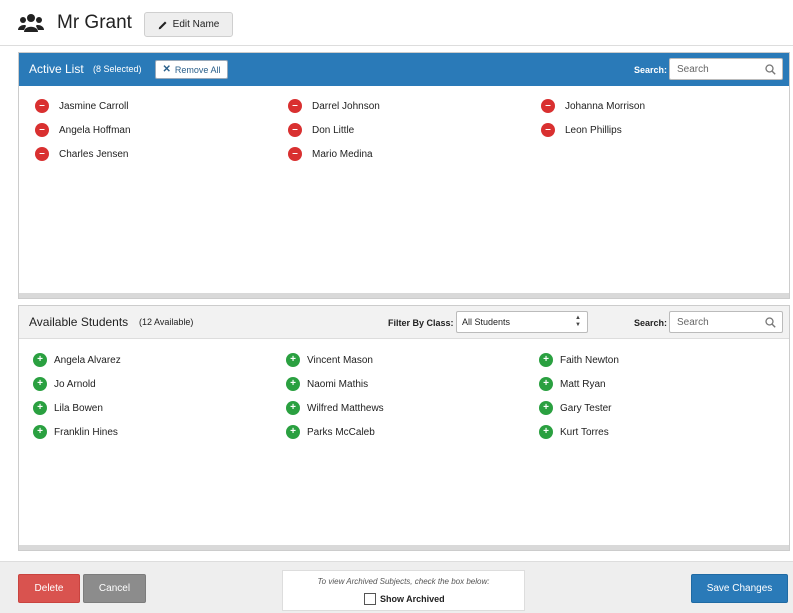 The width and height of the screenshot is (793, 613). Describe the element at coordinates (86, 432) in the screenshot. I see `student-name: Franklin Hines` at that location.